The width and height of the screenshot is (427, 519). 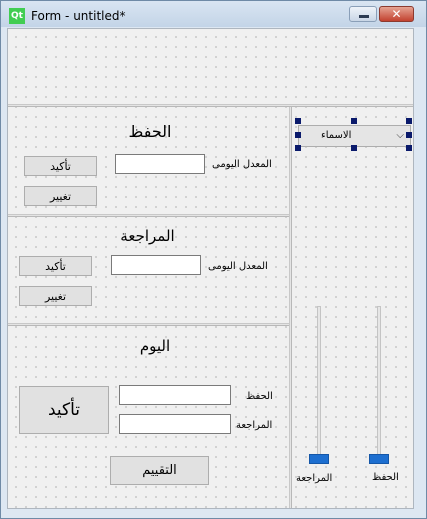 What do you see at coordinates (150, 131) in the screenshot?
I see `memorize-section-title: الحفظ` at bounding box center [150, 131].